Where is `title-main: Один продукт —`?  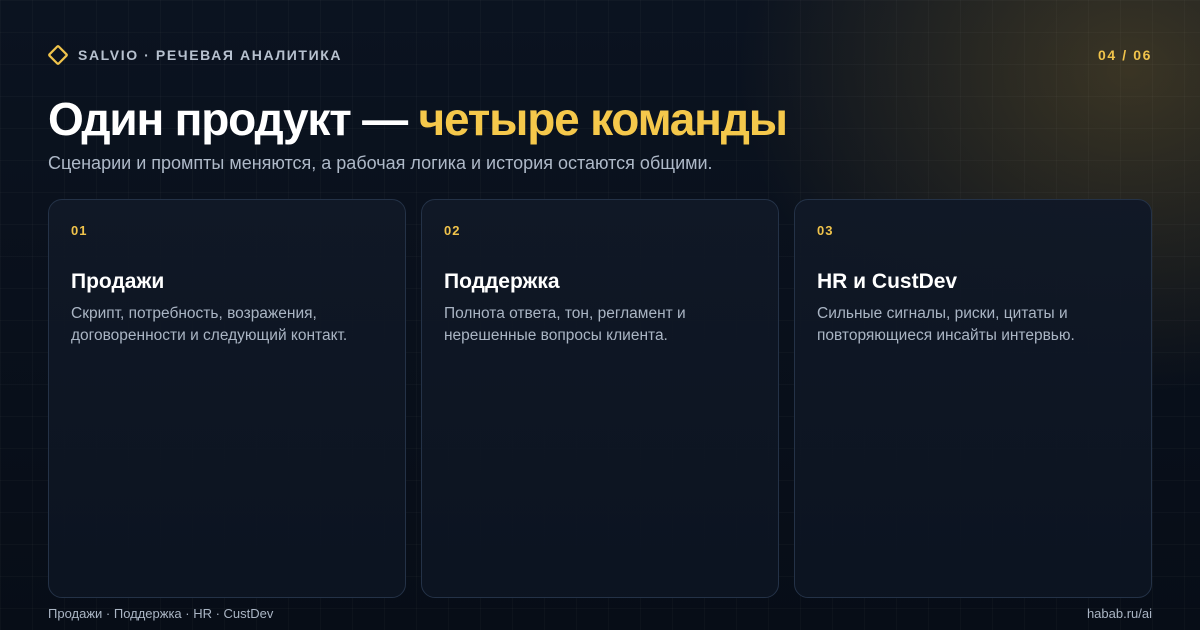 title-main: Один продукт — is located at coordinates (233, 119).